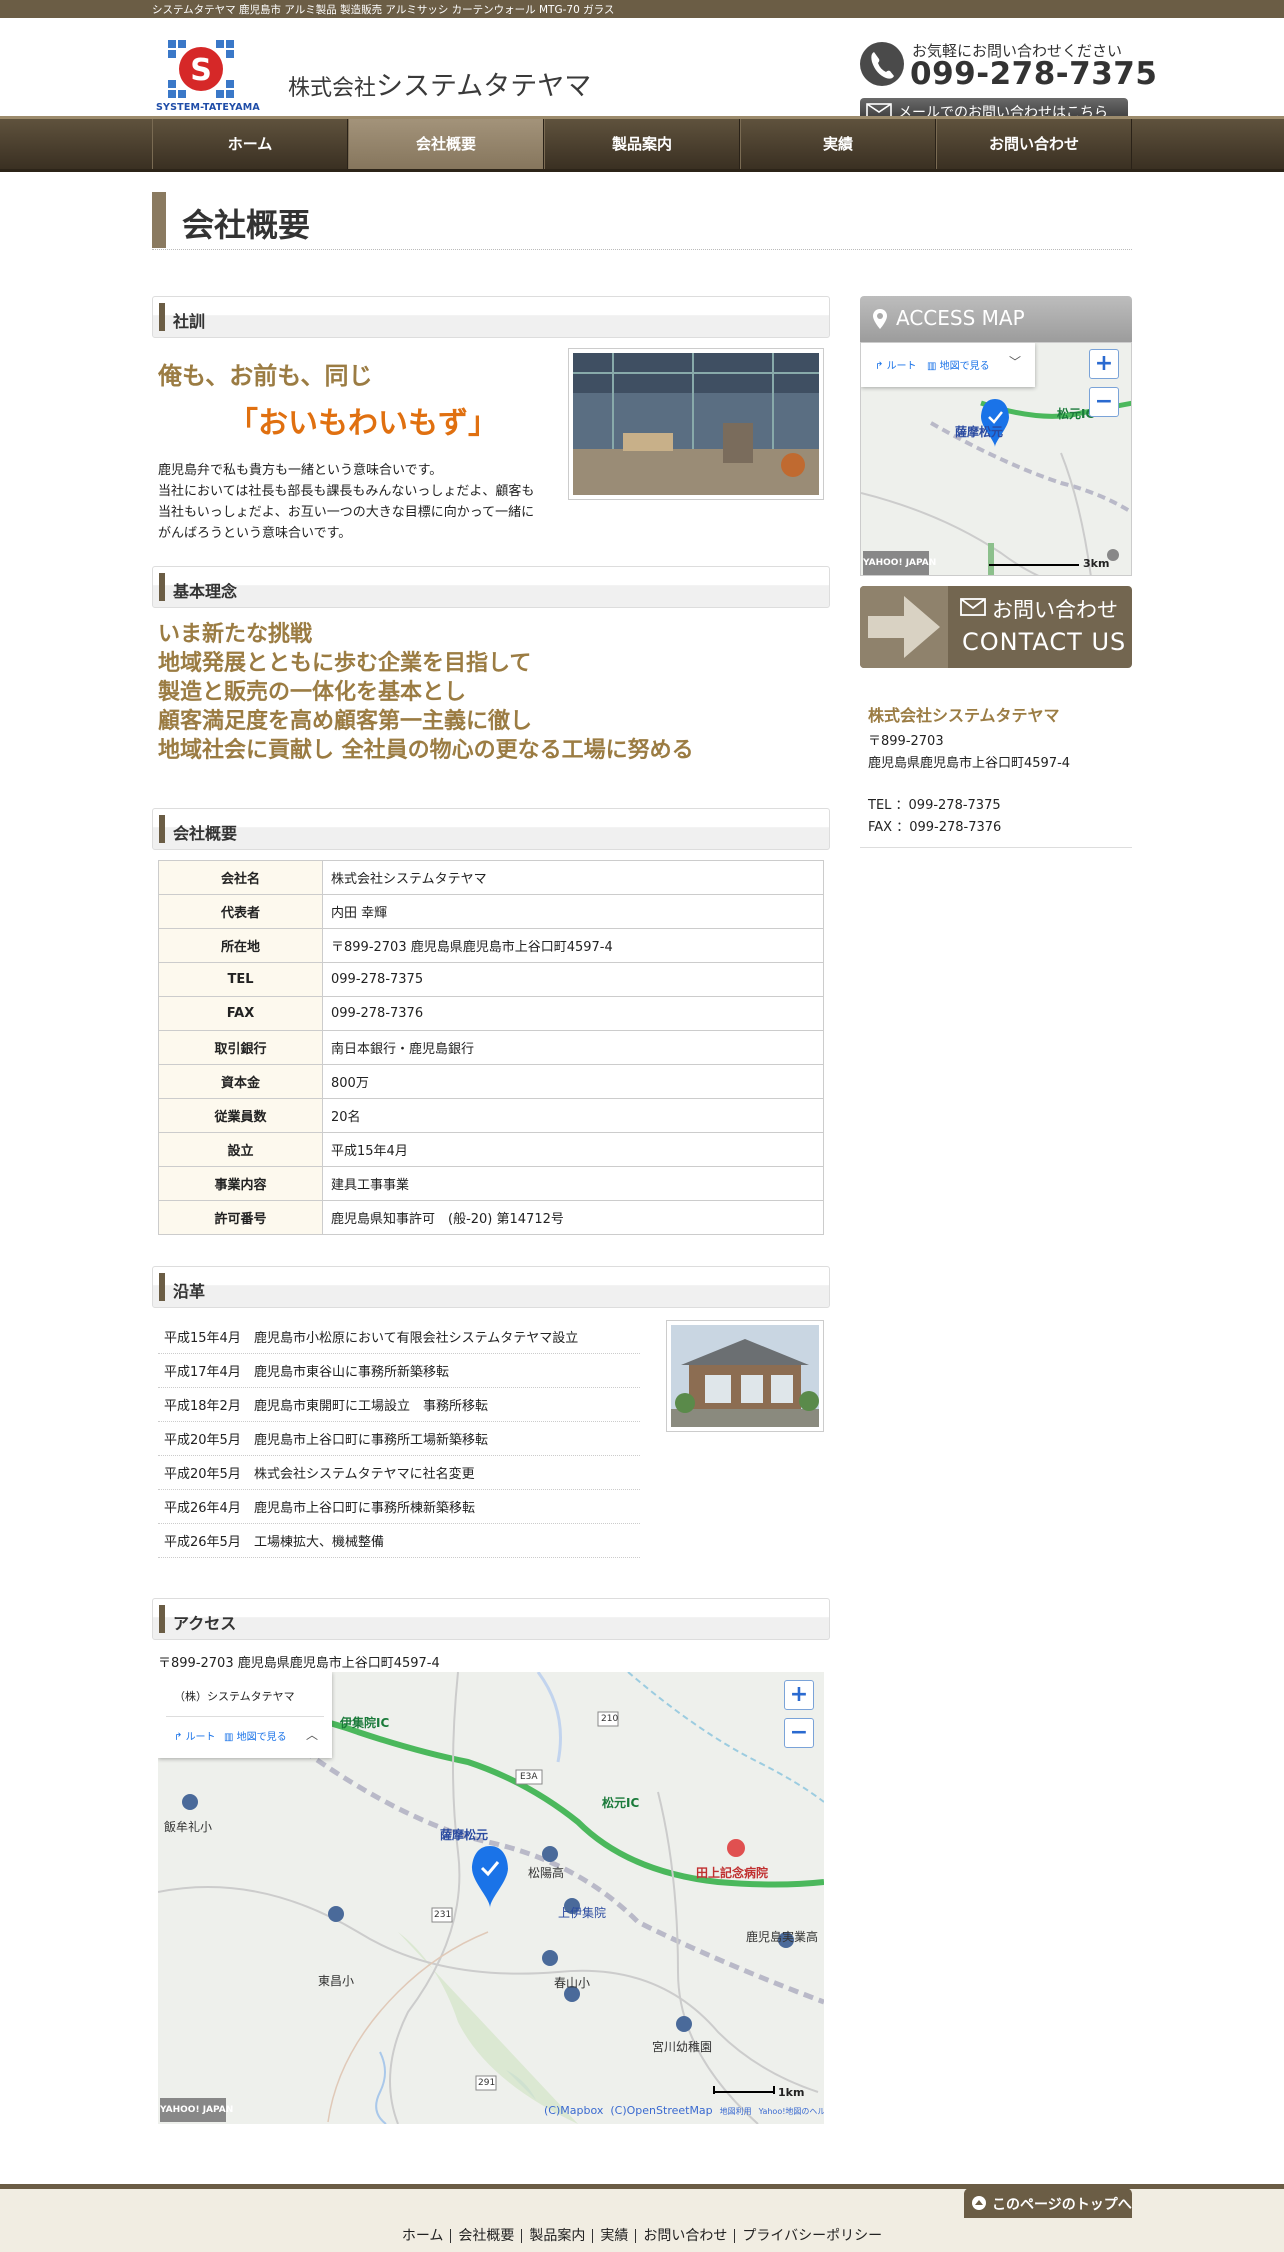 Image resolution: width=1284 pixels, height=2252 pixels. What do you see at coordinates (439, 83) in the screenshot?
I see `company-name: 株式会社システムタテヤマ` at bounding box center [439, 83].